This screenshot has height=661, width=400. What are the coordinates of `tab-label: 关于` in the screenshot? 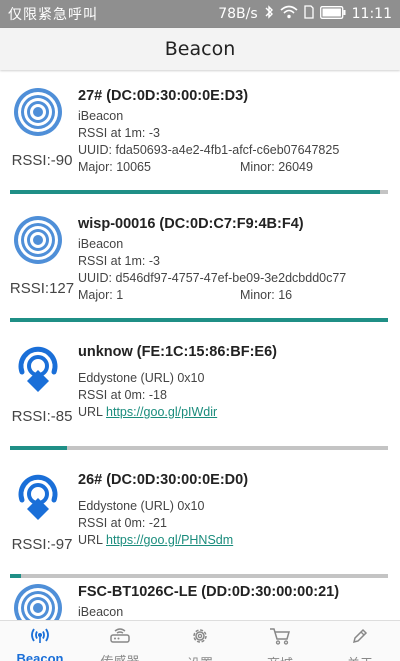 It's located at (360, 657).